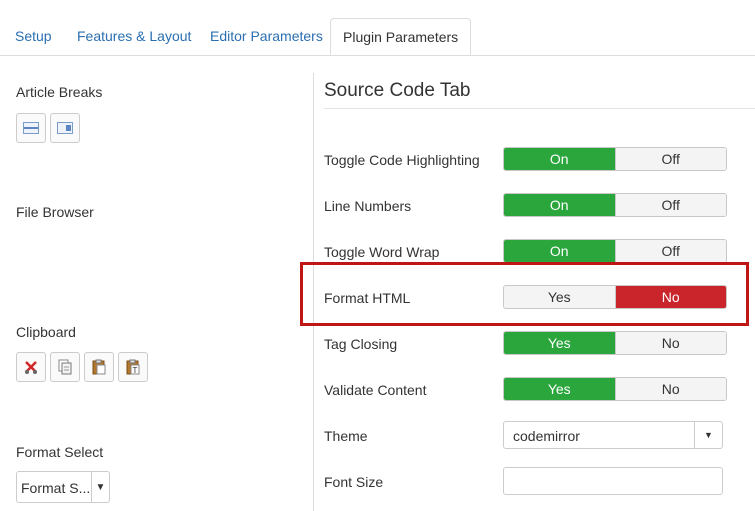 The width and height of the screenshot is (755, 511). What do you see at coordinates (670, 205) in the screenshot?
I see `line-numbers-off: Off` at bounding box center [670, 205].